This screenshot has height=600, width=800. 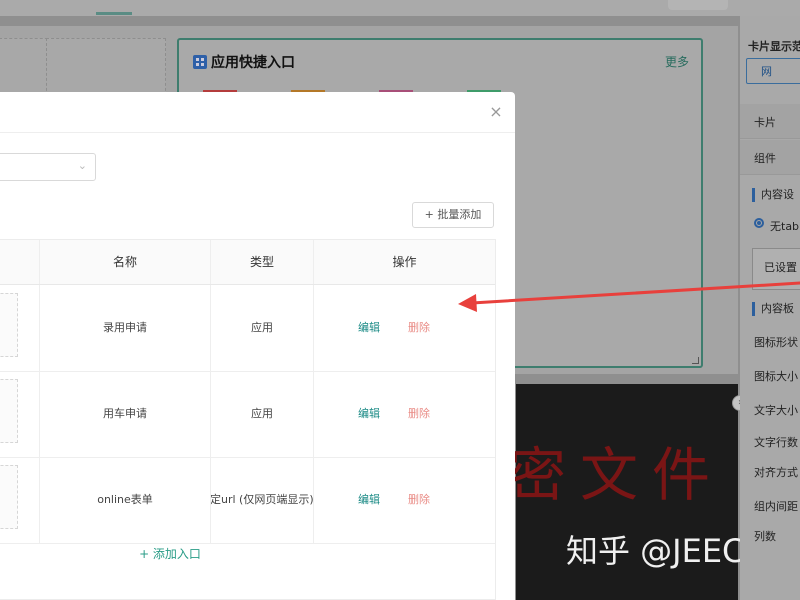 I want to click on app-grid-icon, so click(x=200, y=62).